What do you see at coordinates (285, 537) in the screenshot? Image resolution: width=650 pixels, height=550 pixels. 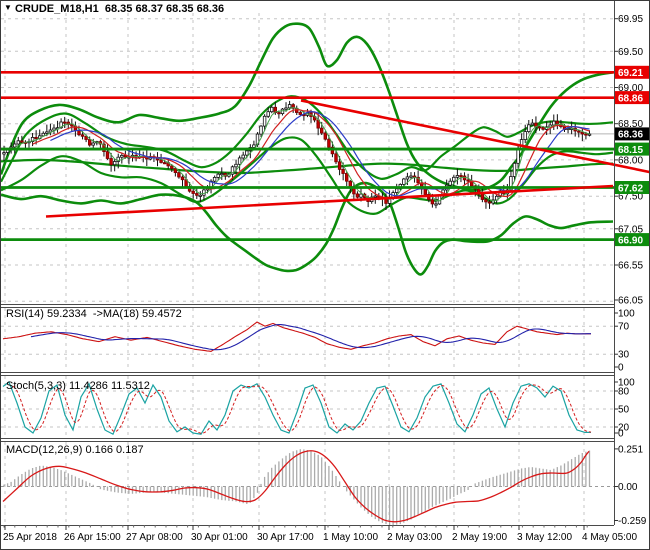 I see `time-tick-label: 30 Apr 17:00` at bounding box center [285, 537].